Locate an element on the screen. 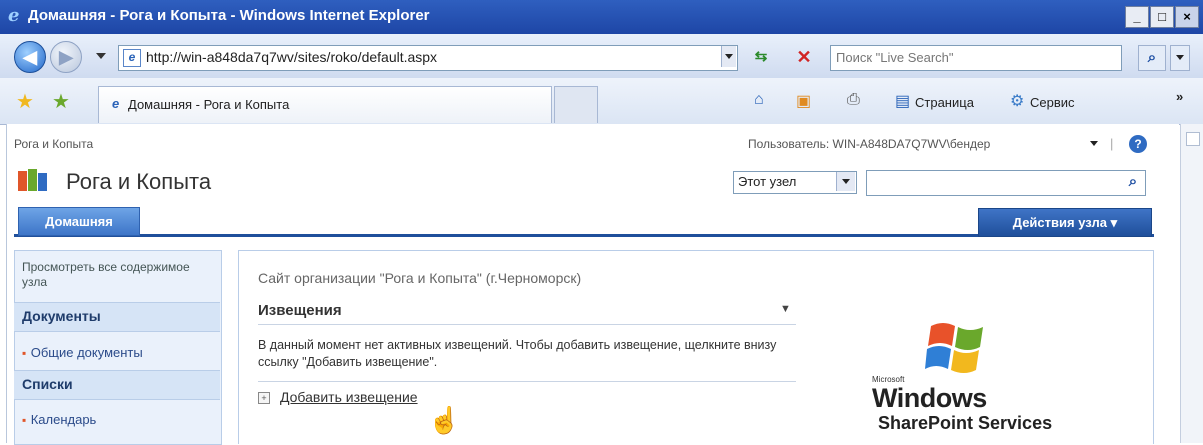 The height and width of the screenshot is (445, 1203). page-menu-icon: ▤ is located at coordinates (903, 101).